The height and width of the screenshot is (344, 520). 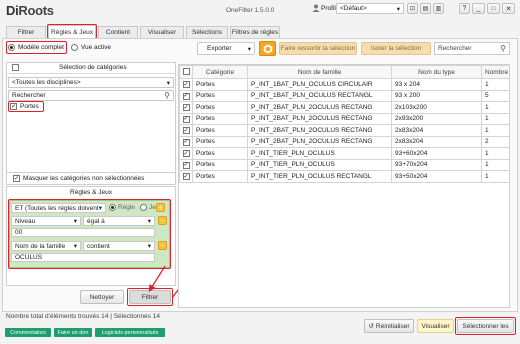 What do you see at coordinates (436, 118) in the screenshot?
I see `row-type: 2x93x200` at bounding box center [436, 118].